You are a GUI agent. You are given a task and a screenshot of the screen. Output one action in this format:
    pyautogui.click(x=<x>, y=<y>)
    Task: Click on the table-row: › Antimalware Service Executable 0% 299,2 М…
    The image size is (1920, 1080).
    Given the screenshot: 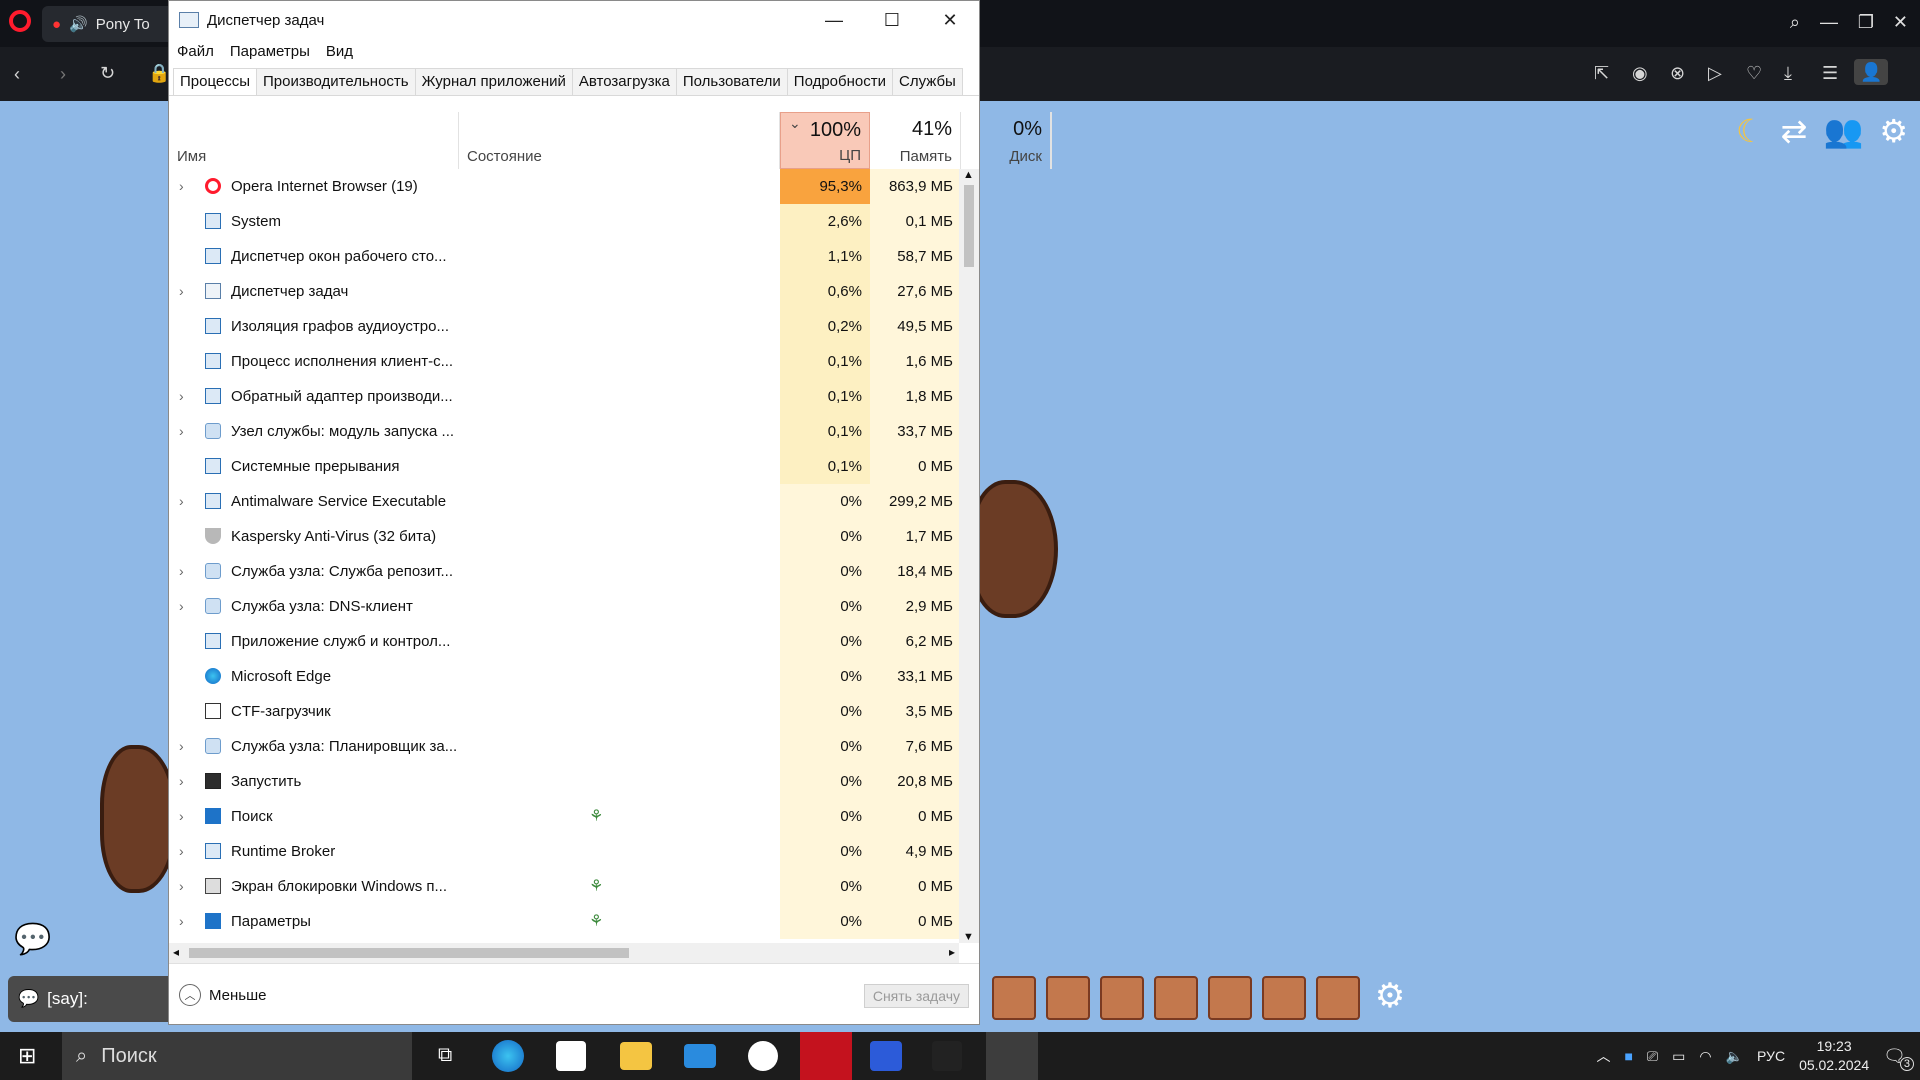 What is the action you would take?
    pyautogui.click(x=564, y=501)
    